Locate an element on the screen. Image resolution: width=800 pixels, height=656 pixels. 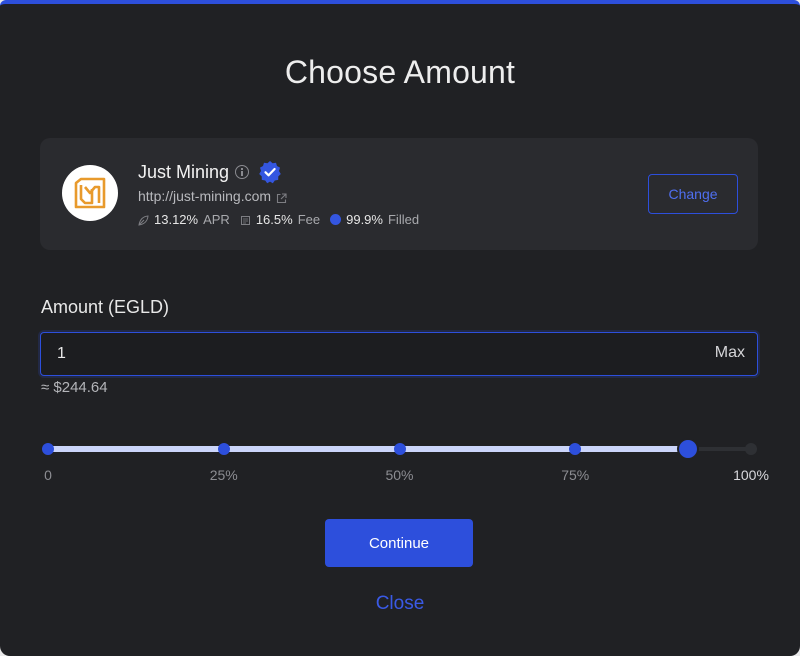
tick-label-75: 75% is located at coordinates (575, 475).